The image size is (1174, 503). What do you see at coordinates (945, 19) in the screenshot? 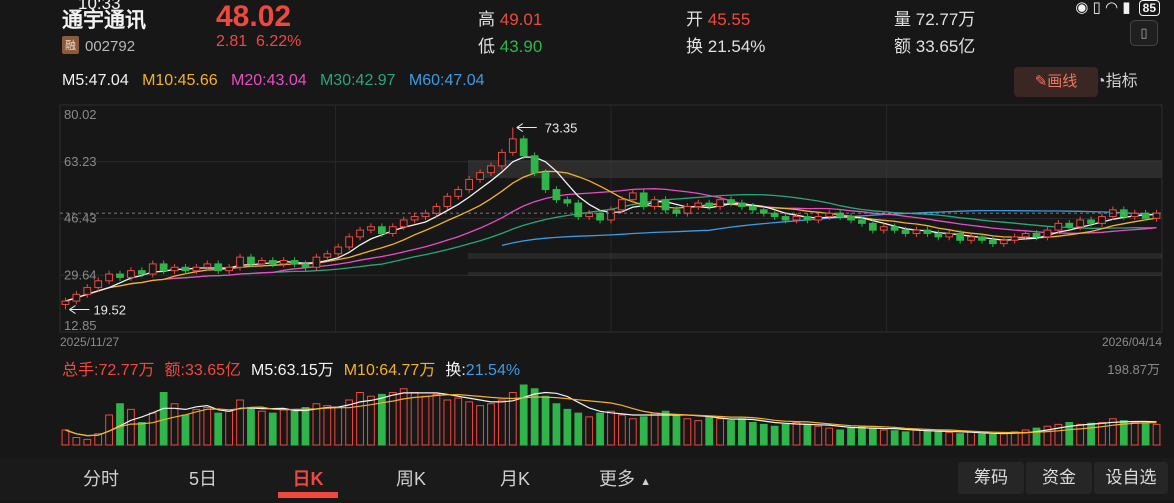
I see `volume-value: 72.77万` at bounding box center [945, 19].